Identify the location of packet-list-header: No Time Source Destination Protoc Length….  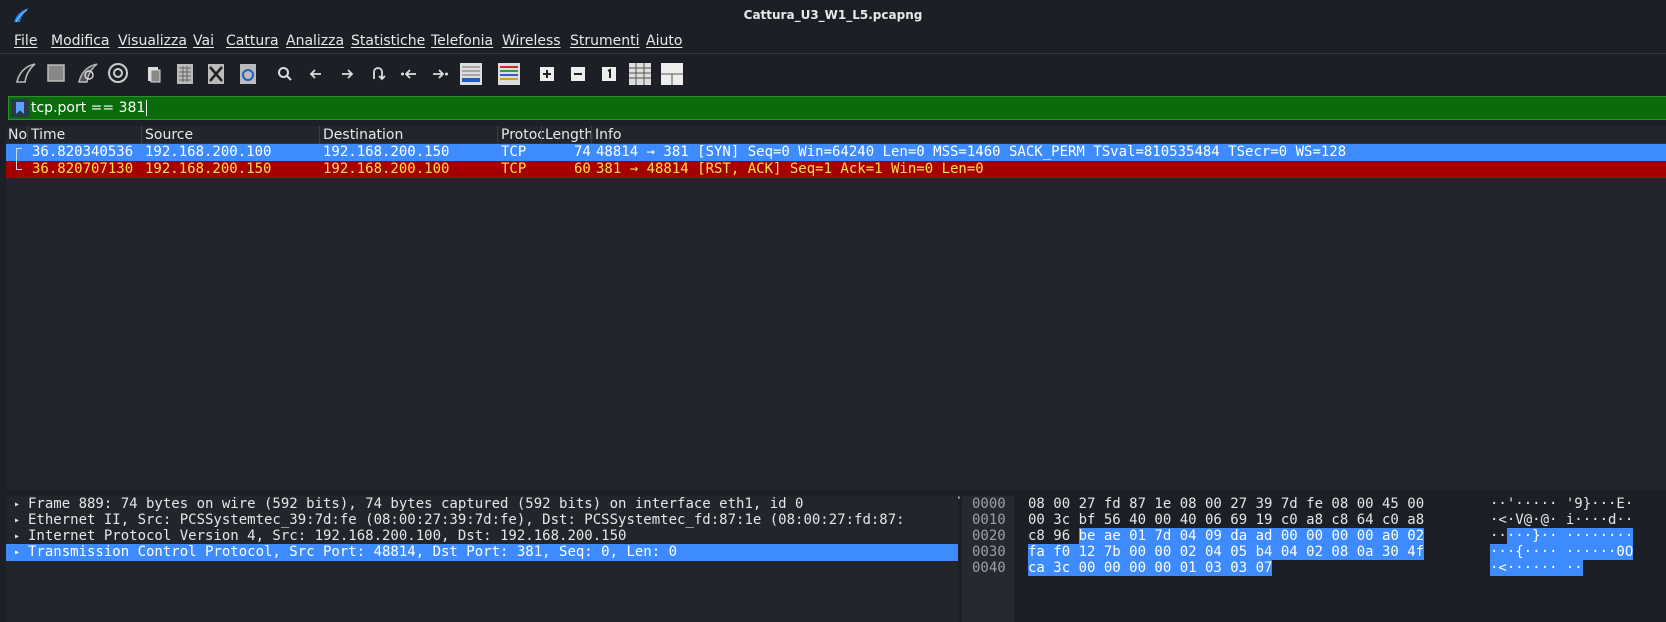
(836, 135).